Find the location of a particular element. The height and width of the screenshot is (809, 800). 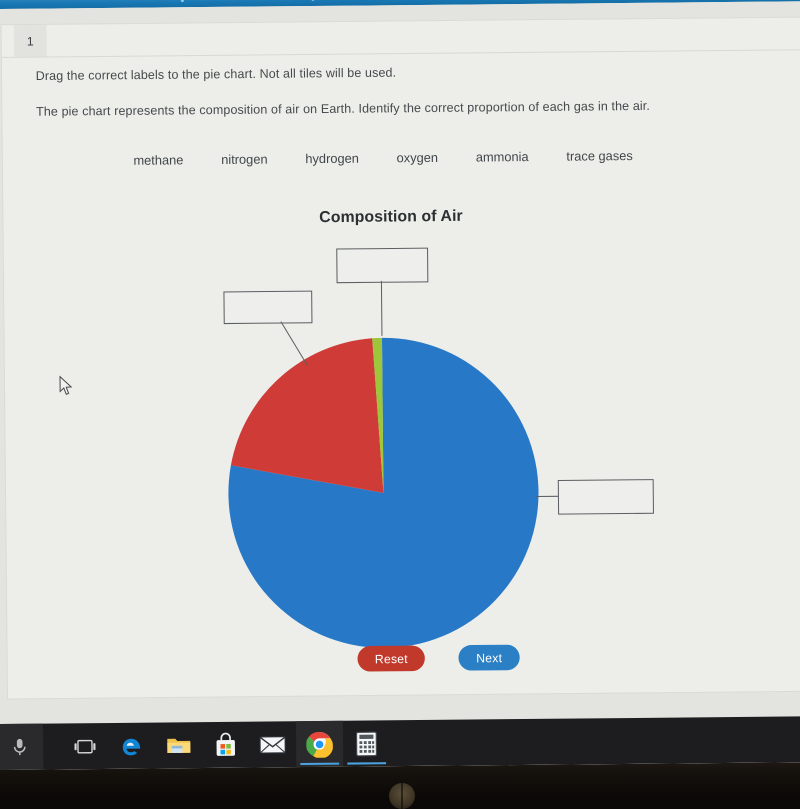

store-bag-glyph is located at coordinates (225, 744).